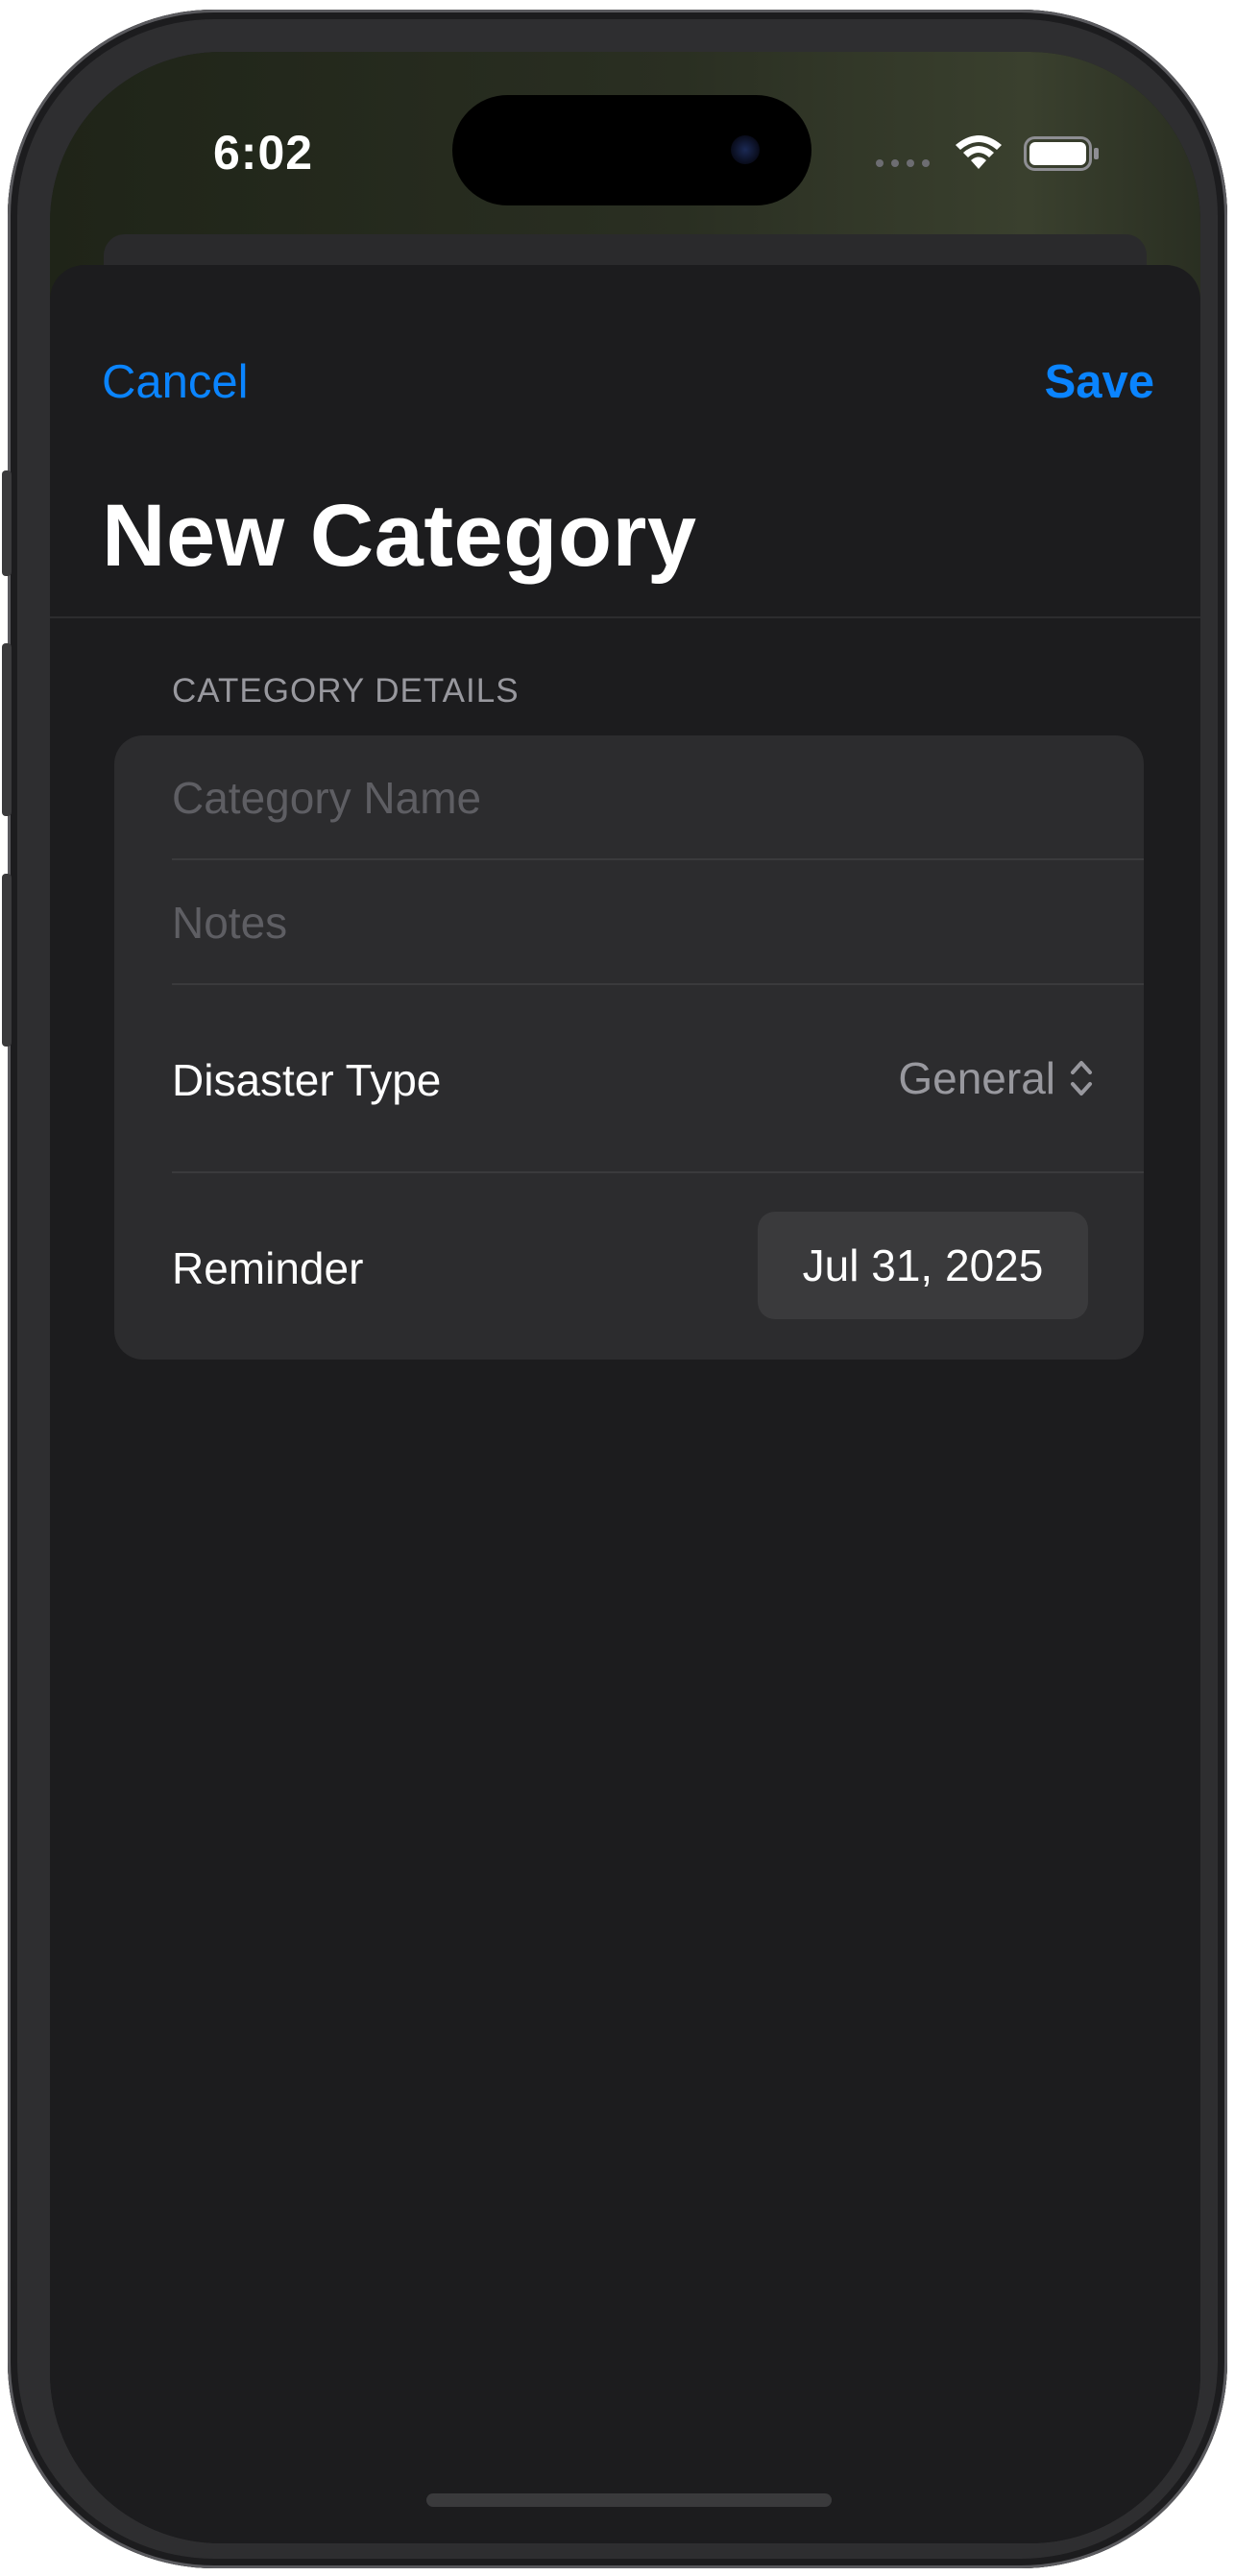  Describe the element at coordinates (399, 536) in the screenshot. I see `page-title: New Category` at that location.